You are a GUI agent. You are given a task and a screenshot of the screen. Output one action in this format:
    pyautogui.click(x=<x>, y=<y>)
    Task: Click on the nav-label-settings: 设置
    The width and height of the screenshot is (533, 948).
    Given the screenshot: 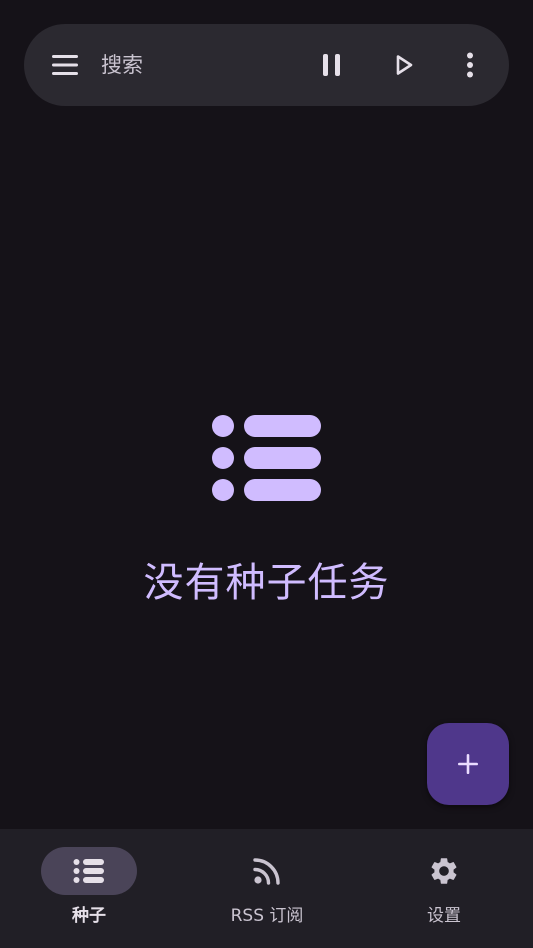 What is the action you would take?
    pyautogui.click(x=444, y=916)
    